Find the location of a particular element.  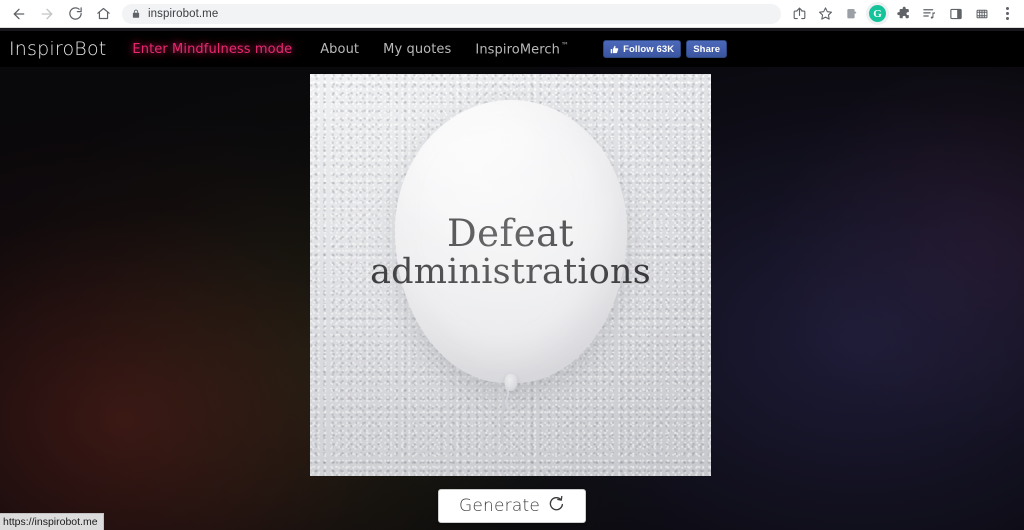

quote-line-1: Defeat is located at coordinates (510, 233).